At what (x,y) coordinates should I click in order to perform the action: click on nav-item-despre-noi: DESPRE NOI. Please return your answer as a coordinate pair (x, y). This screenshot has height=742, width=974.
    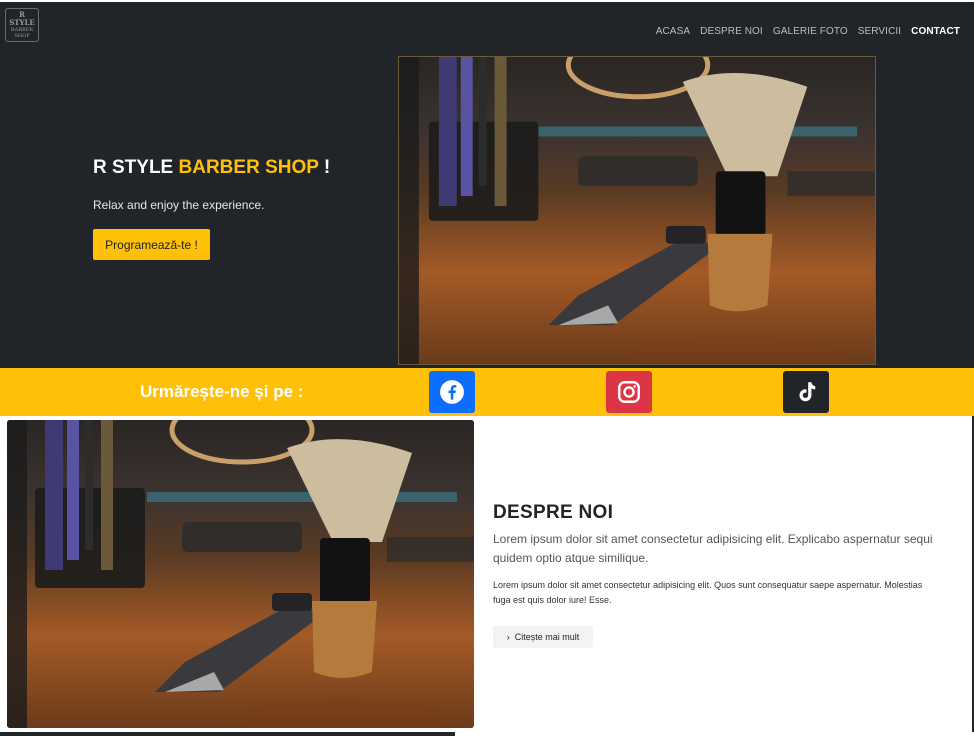
    Looking at the image, I should click on (731, 31).